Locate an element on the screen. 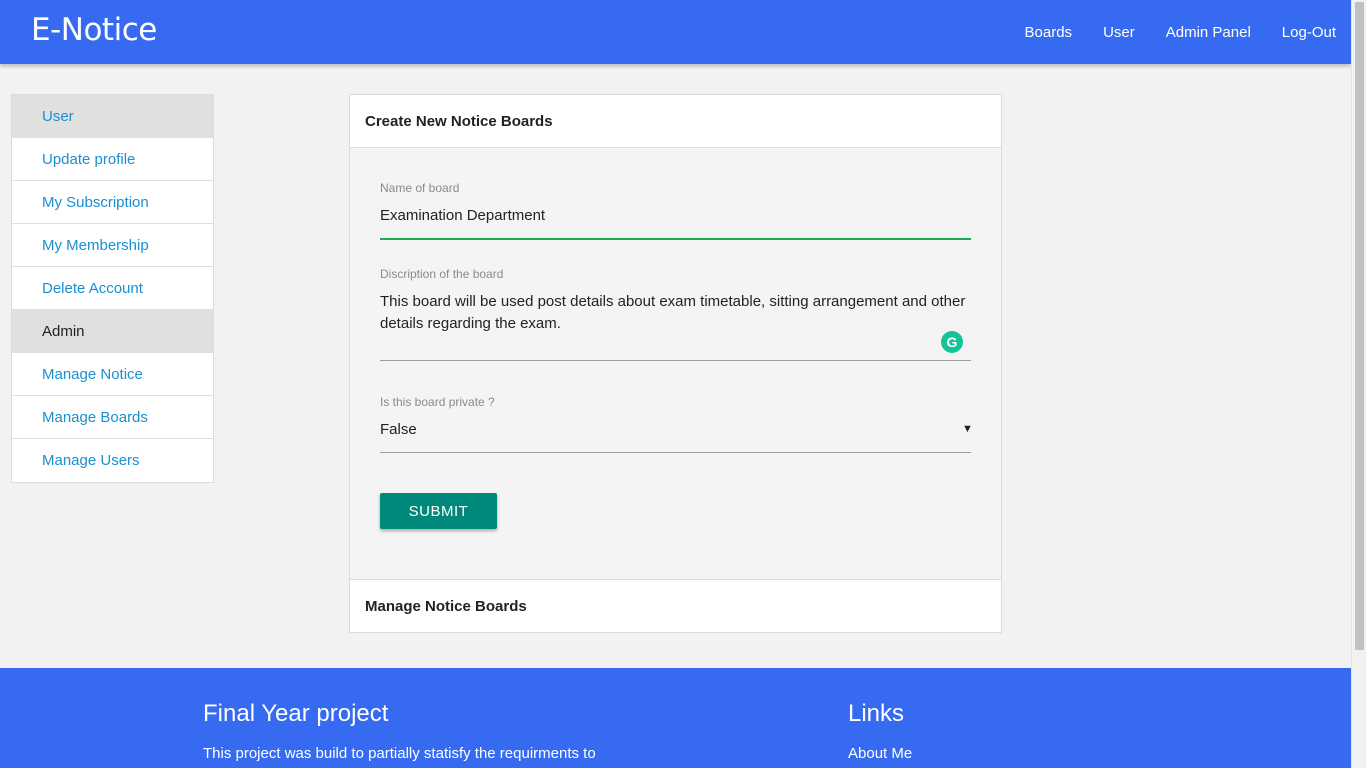  footer-links-title: Links is located at coordinates (876, 713).